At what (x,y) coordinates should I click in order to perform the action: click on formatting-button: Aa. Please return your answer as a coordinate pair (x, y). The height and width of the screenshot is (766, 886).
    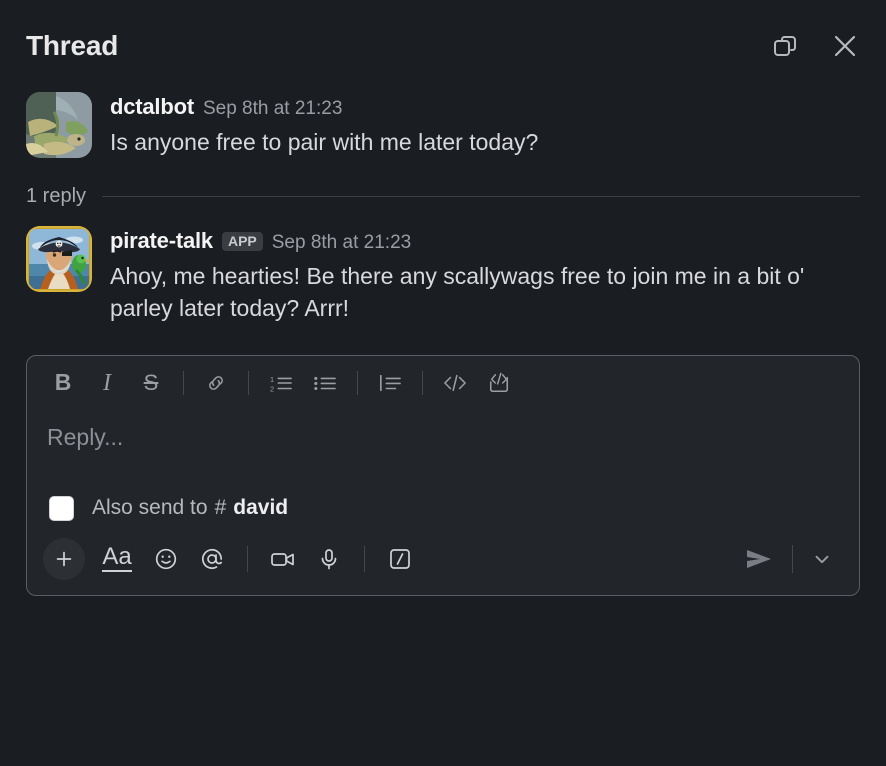
    Looking at the image, I should click on (117, 559).